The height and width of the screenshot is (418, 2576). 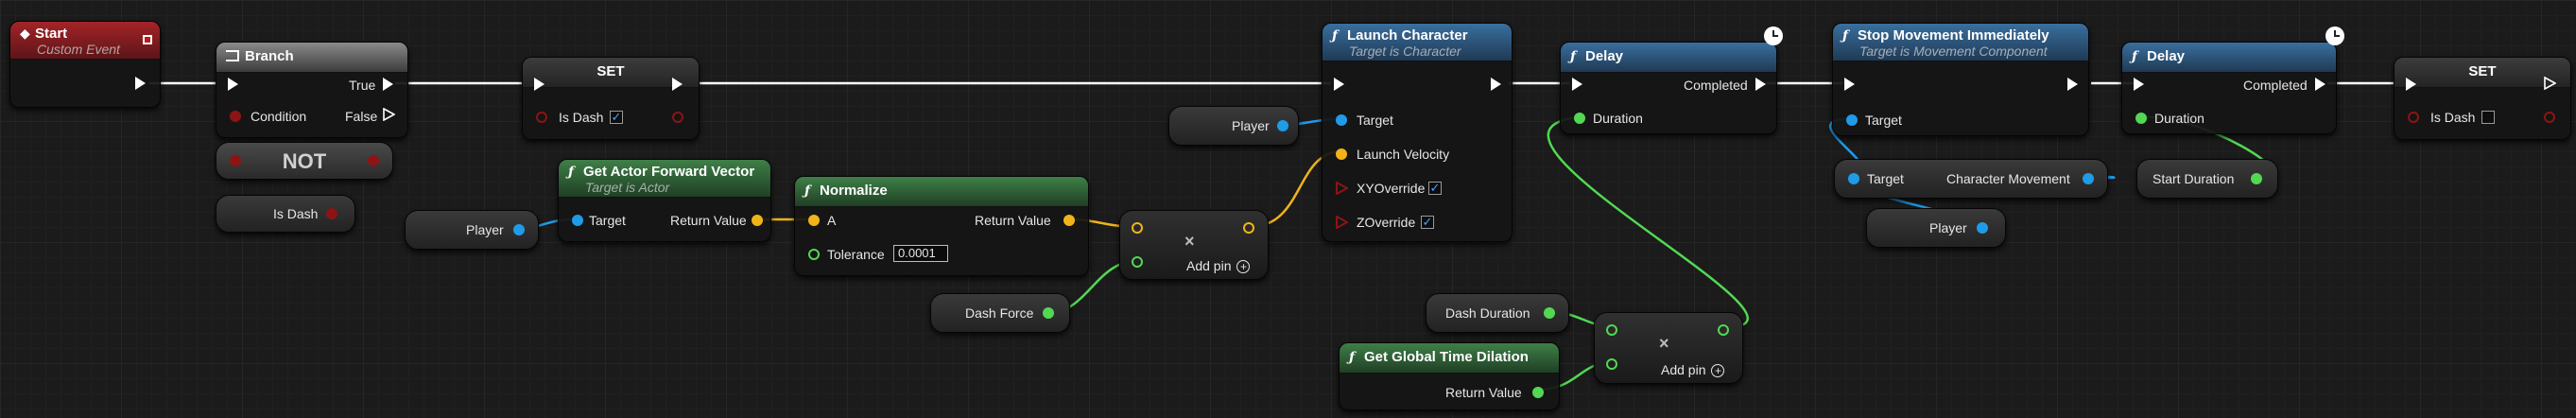 I want to click on set-2-exec-out-pin, so click(x=2550, y=83).